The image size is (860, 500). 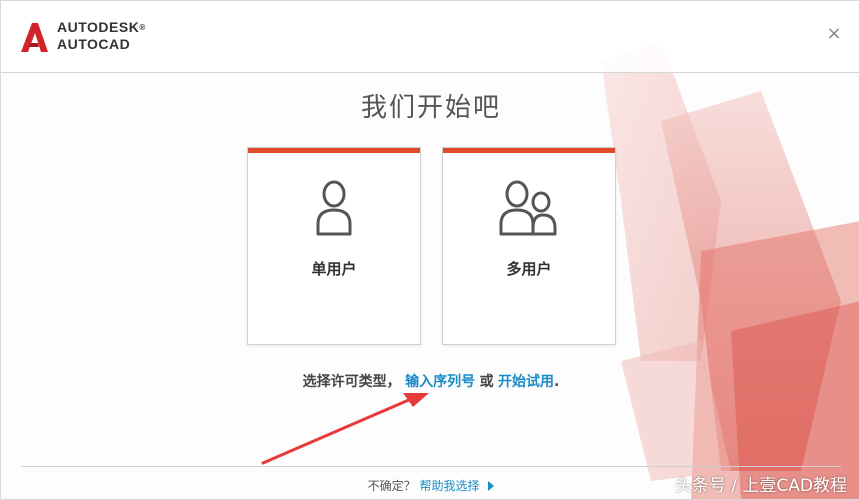 I want to click on close-button: ×, so click(x=834, y=34).